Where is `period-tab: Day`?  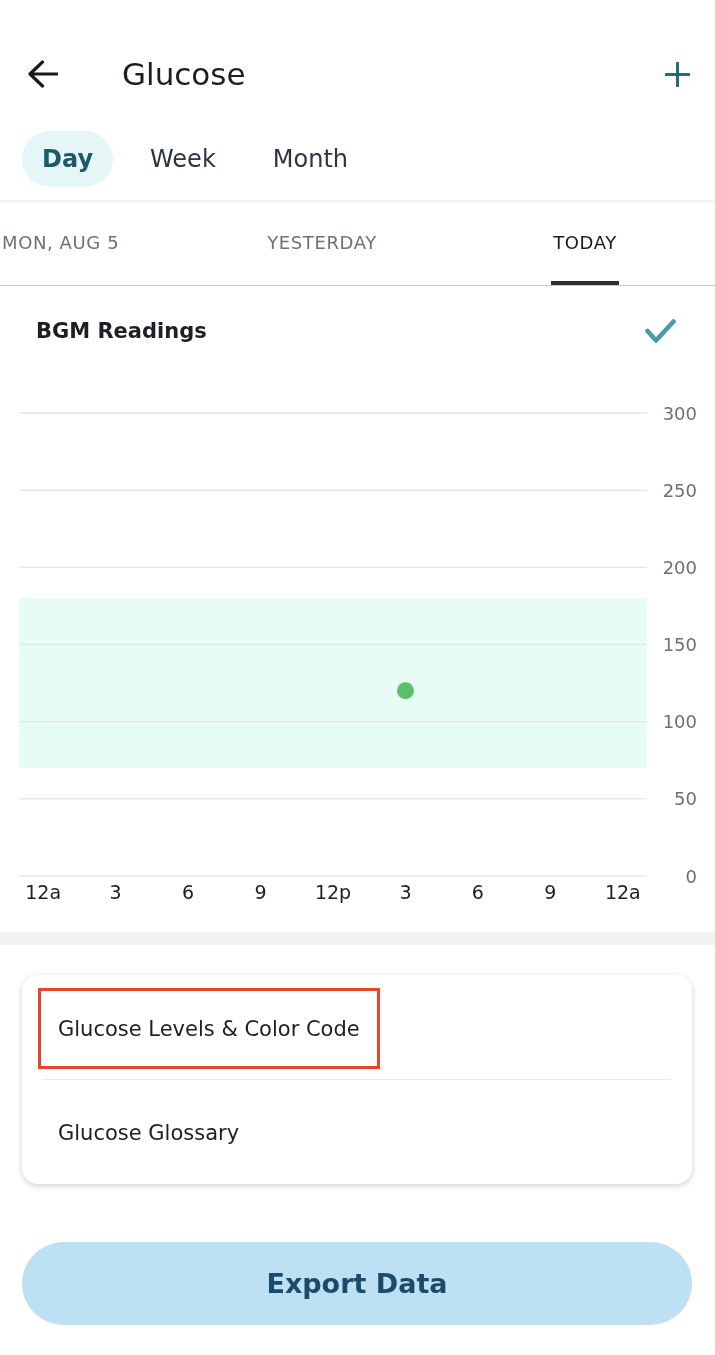
period-tab: Day is located at coordinates (68, 159).